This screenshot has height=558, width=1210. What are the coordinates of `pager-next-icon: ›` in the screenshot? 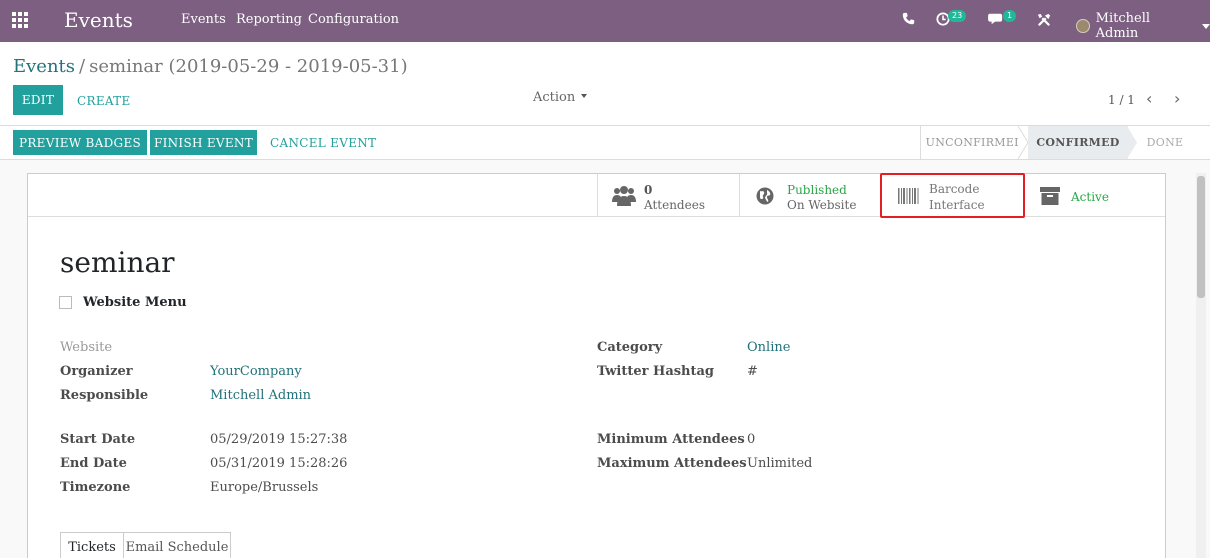 It's located at (1177, 98).